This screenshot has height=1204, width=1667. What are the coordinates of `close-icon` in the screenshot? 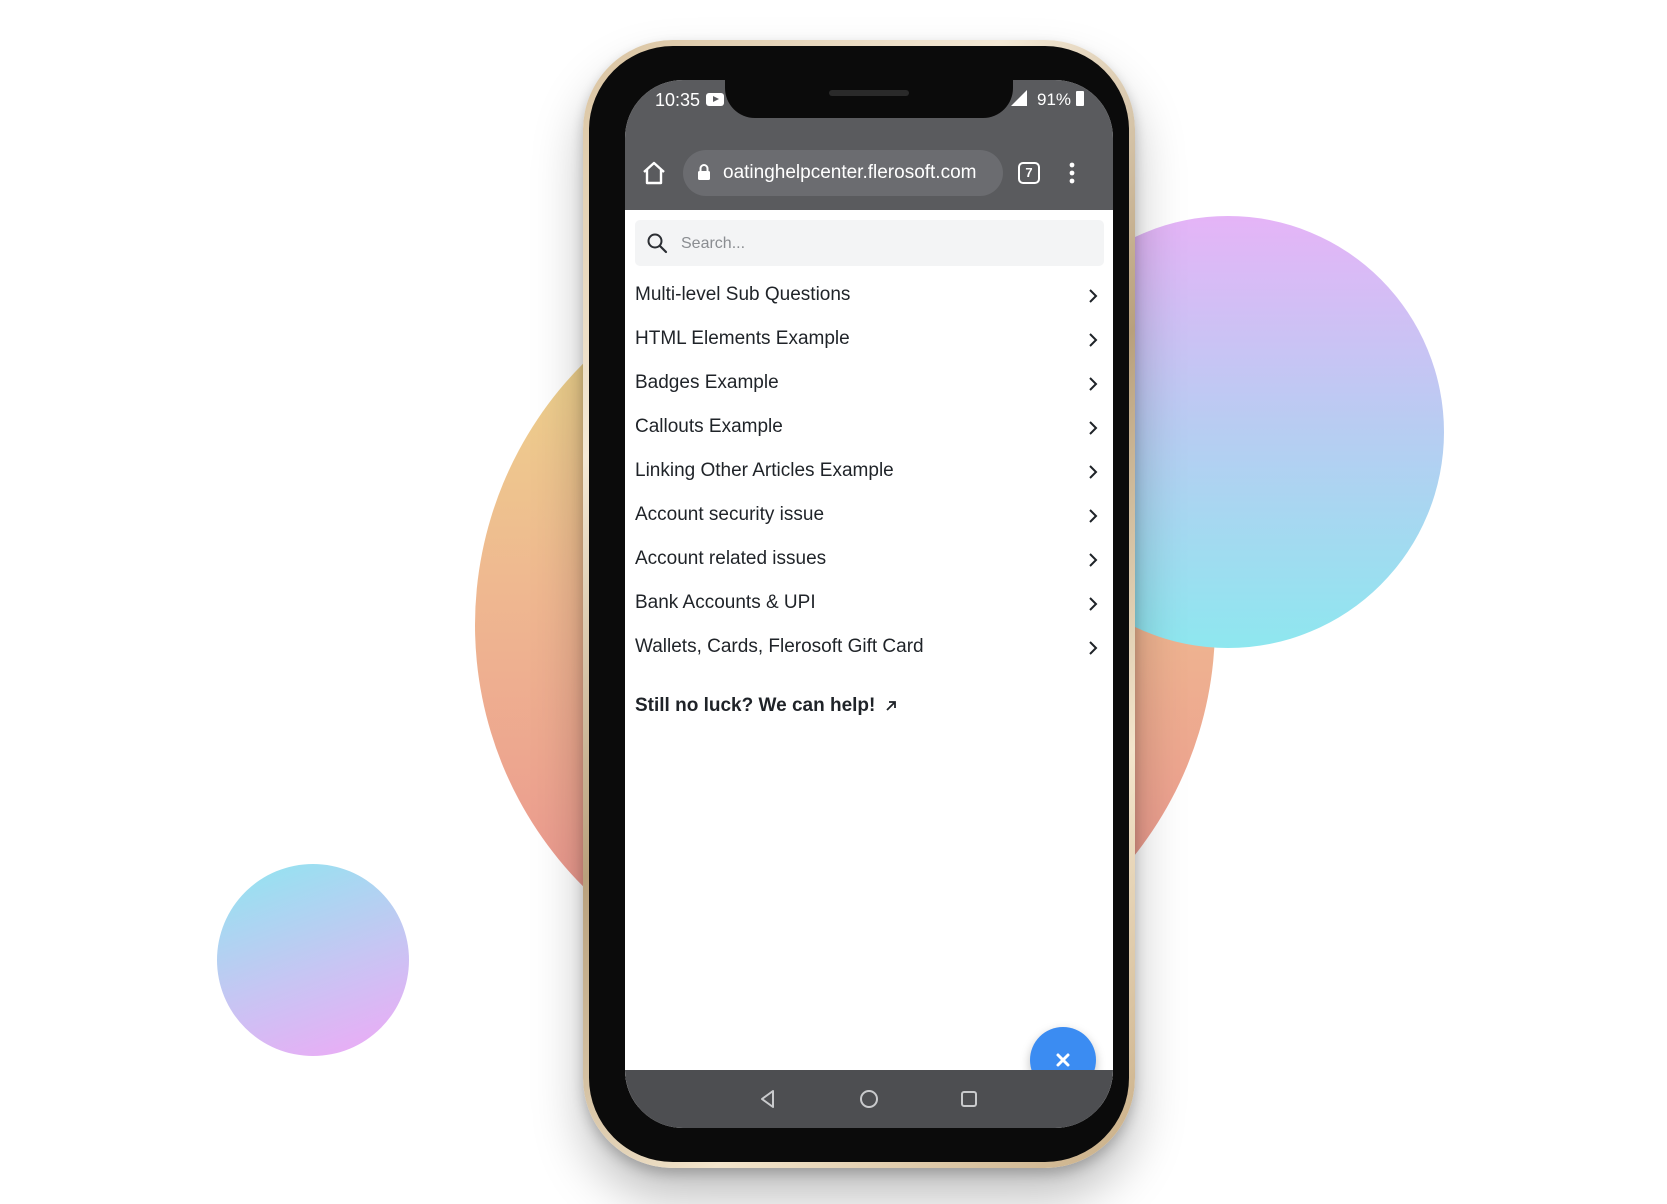 It's located at (1063, 1060).